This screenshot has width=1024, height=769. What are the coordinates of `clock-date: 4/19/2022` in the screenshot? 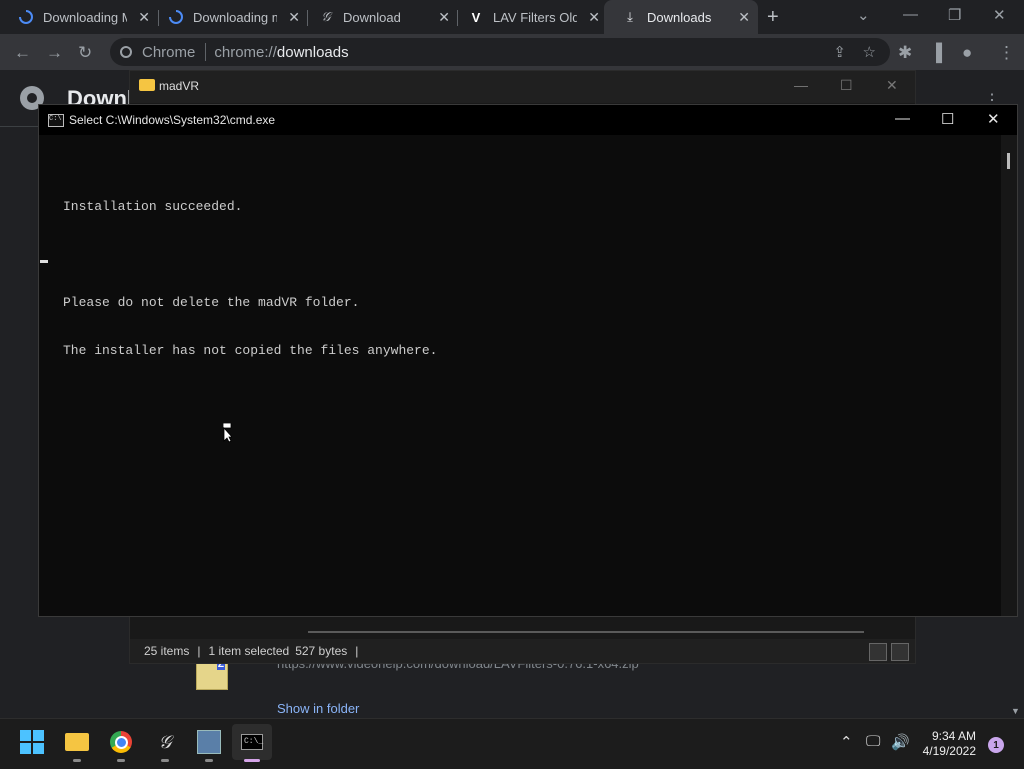 It's located at (949, 751).